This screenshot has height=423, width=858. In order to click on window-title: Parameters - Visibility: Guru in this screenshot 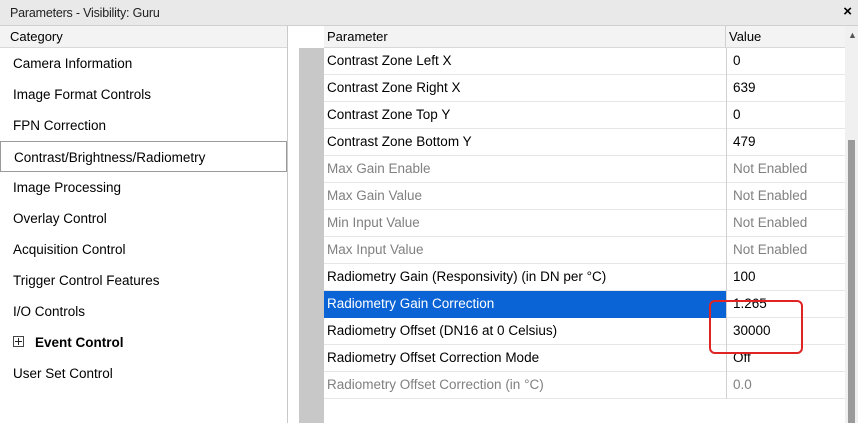, I will do `click(85, 13)`.